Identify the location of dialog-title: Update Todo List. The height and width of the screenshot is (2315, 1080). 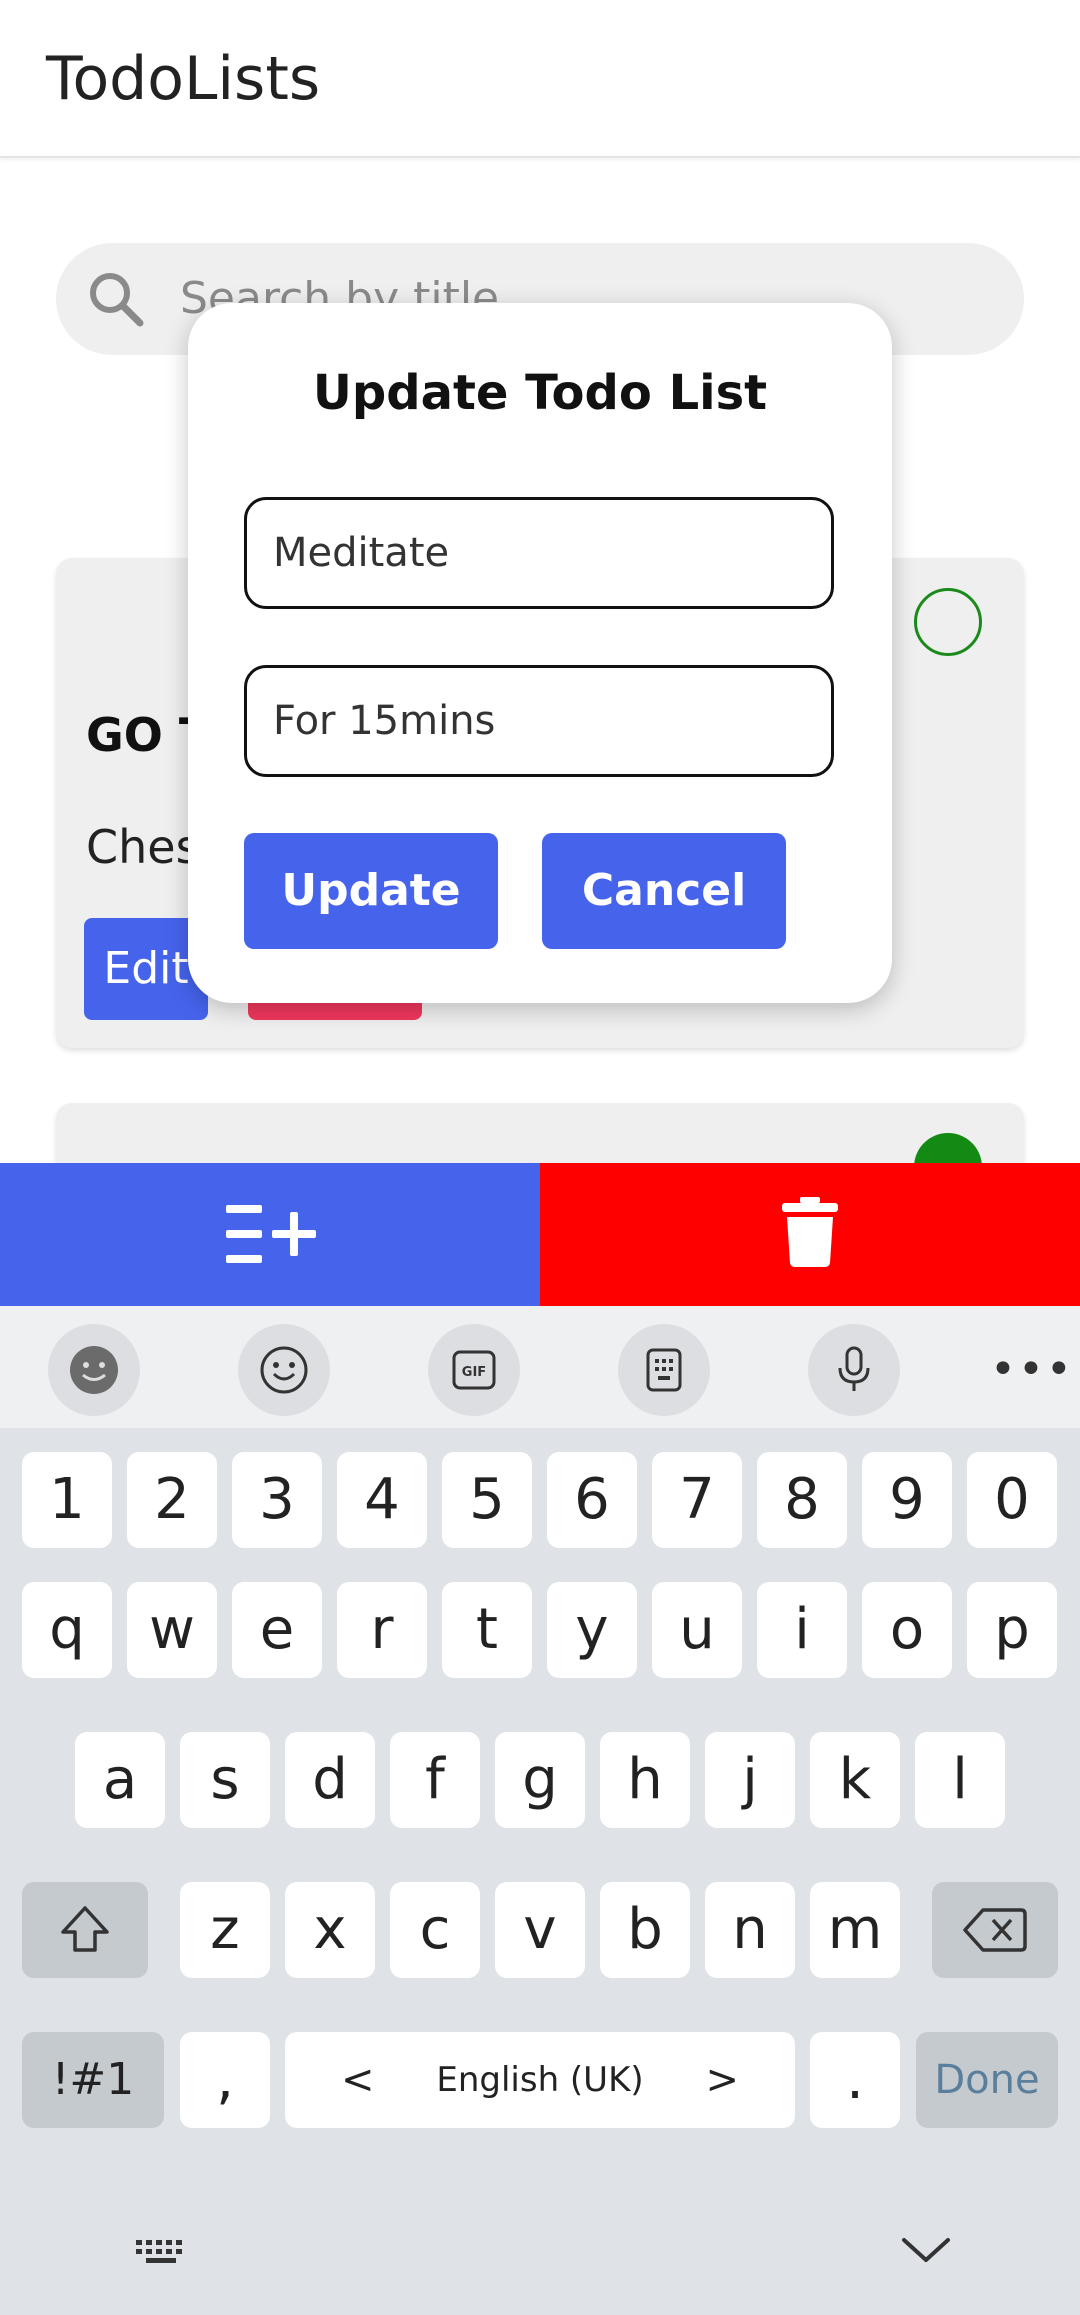
(540, 393).